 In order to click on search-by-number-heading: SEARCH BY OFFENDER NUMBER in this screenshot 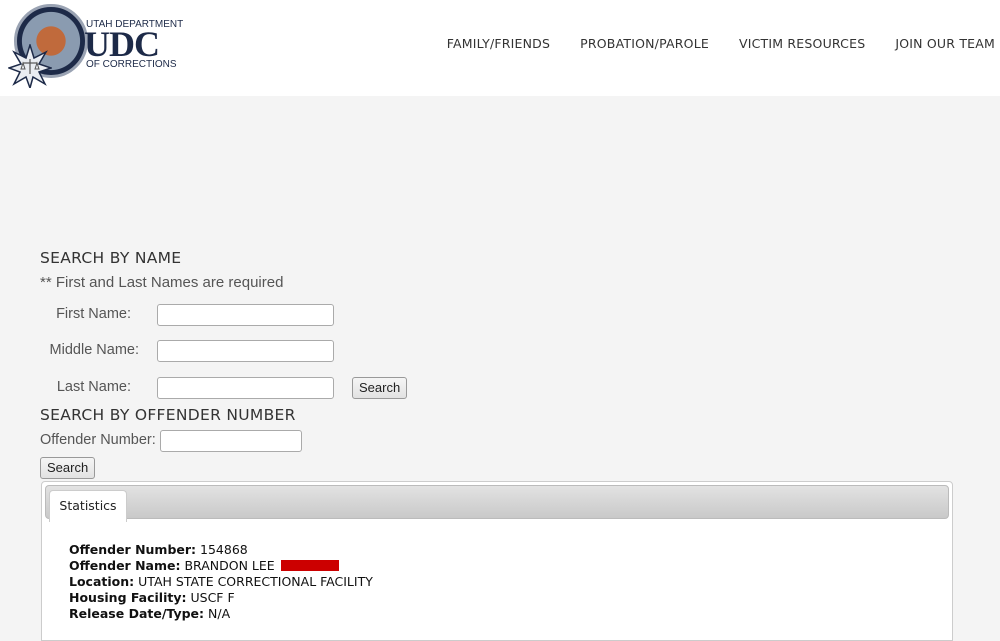, I will do `click(168, 415)`.